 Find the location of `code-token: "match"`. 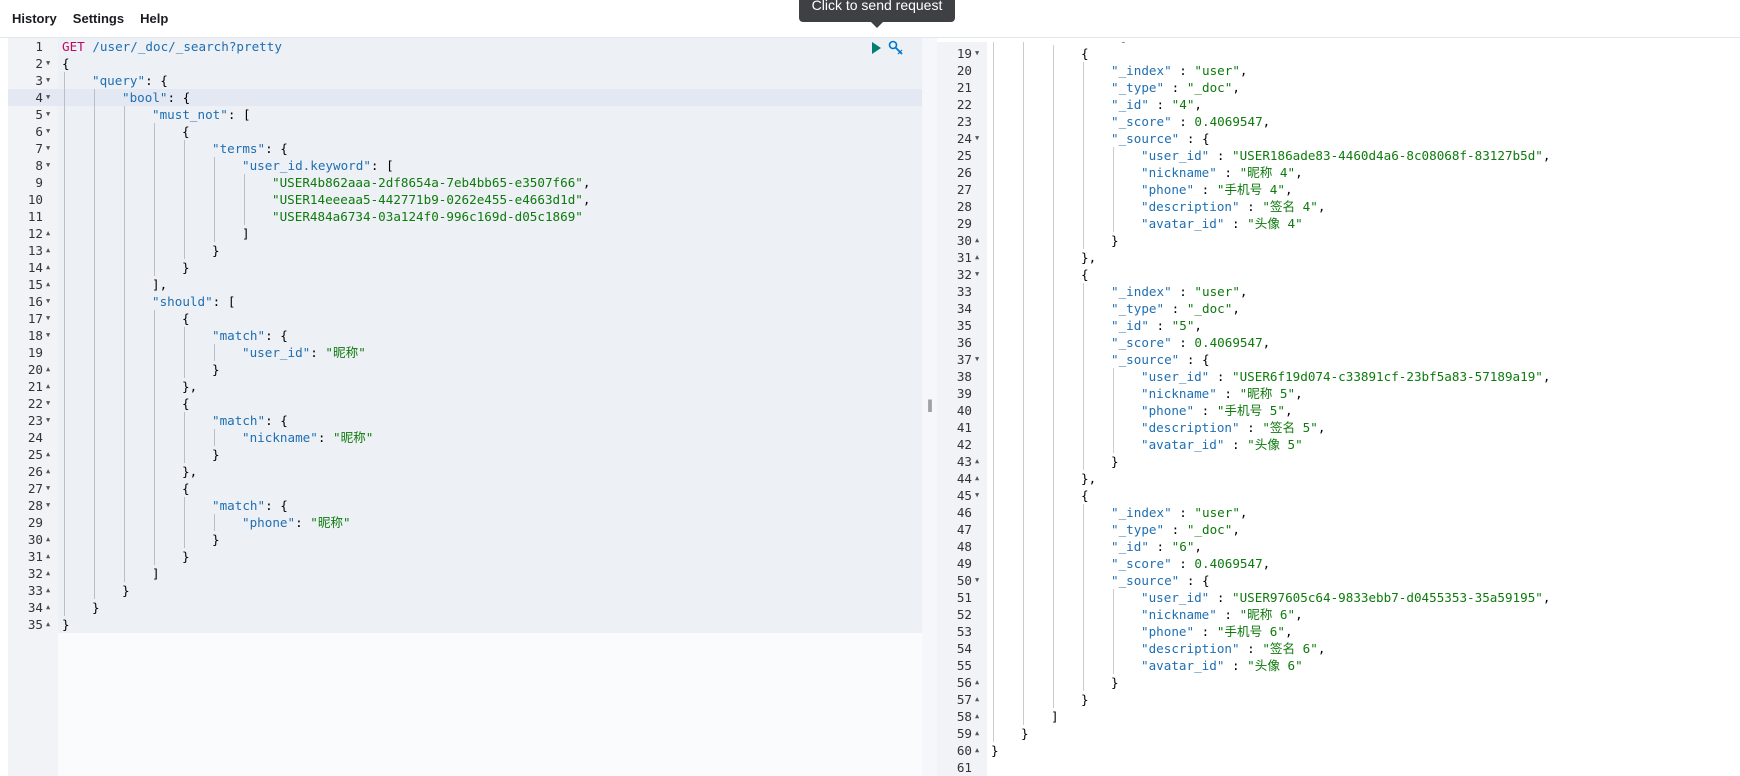

code-token: "match" is located at coordinates (239, 335).